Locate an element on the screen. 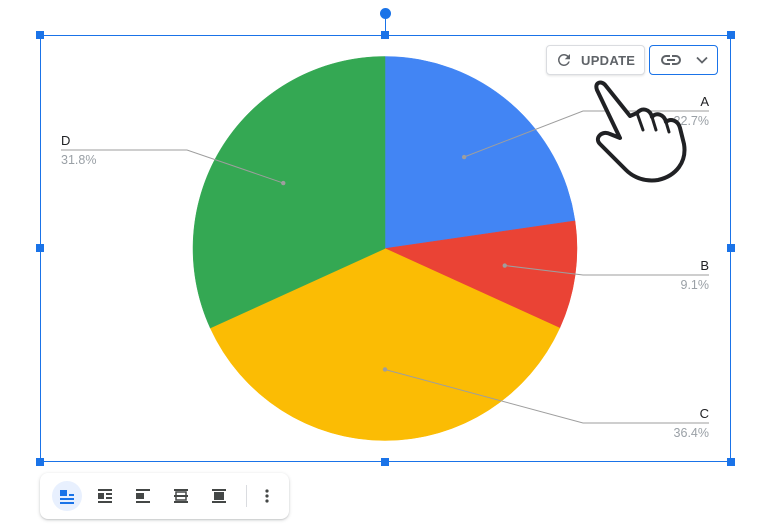 This screenshot has width=774, height=530. slice-percent-b: 9.1% is located at coordinates (695, 285).